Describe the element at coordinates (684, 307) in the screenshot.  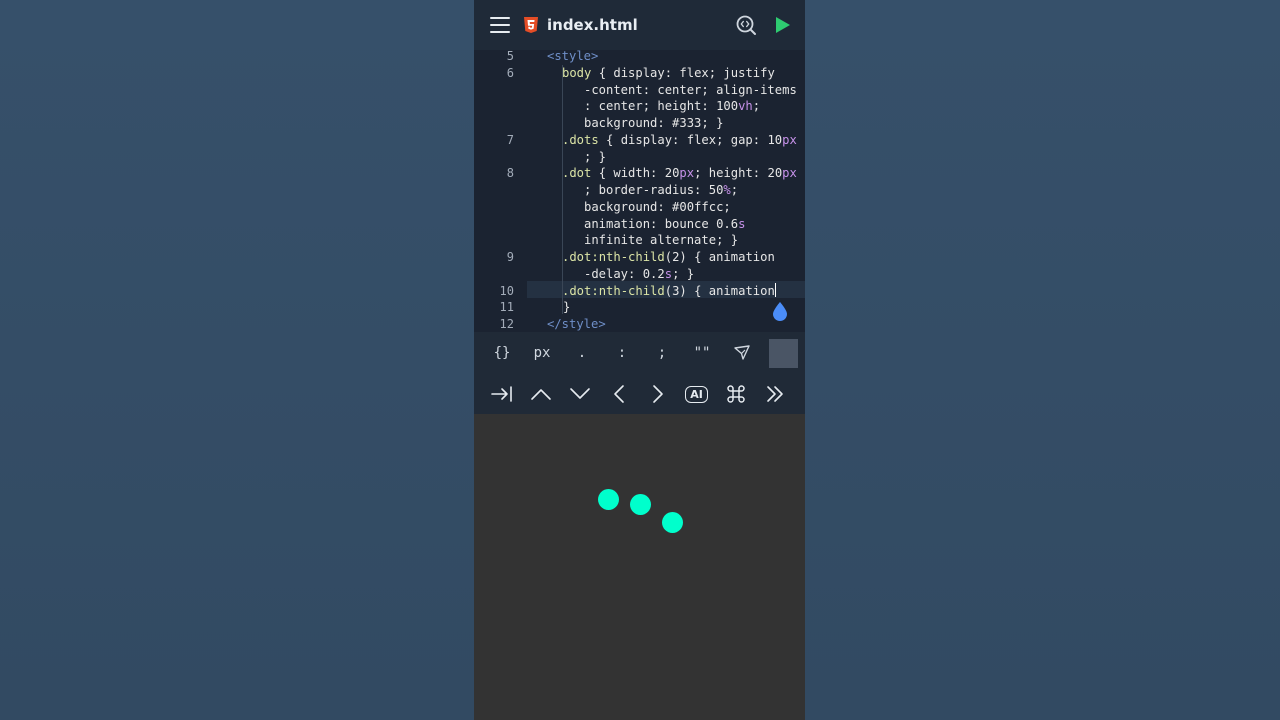
I see `code-line: }` at that location.